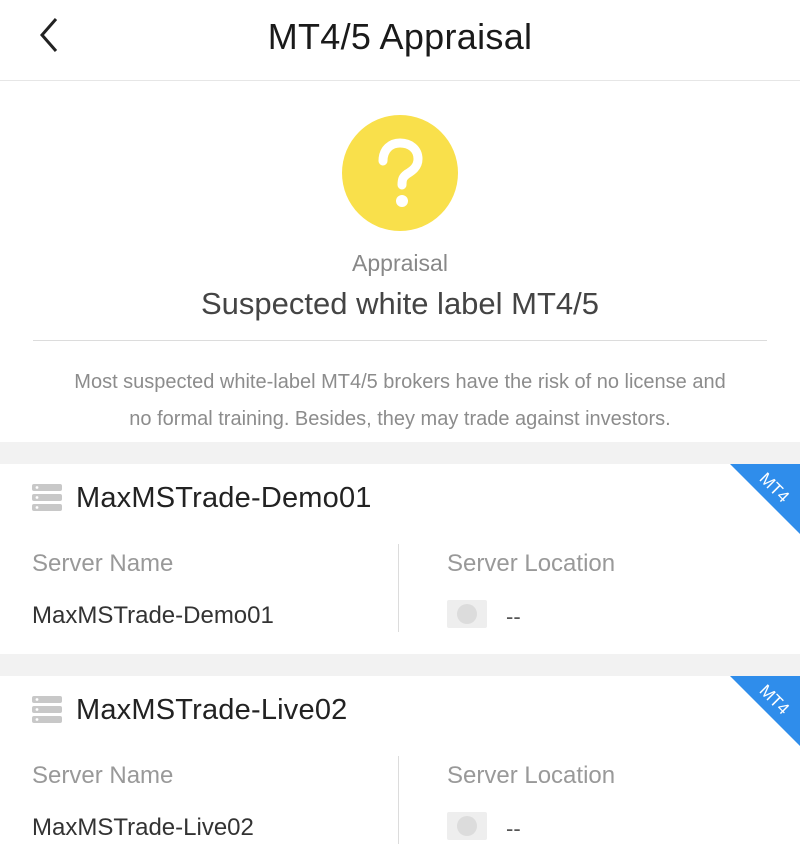 The height and width of the screenshot is (856, 800). I want to click on appraisal-badge, so click(400, 173).